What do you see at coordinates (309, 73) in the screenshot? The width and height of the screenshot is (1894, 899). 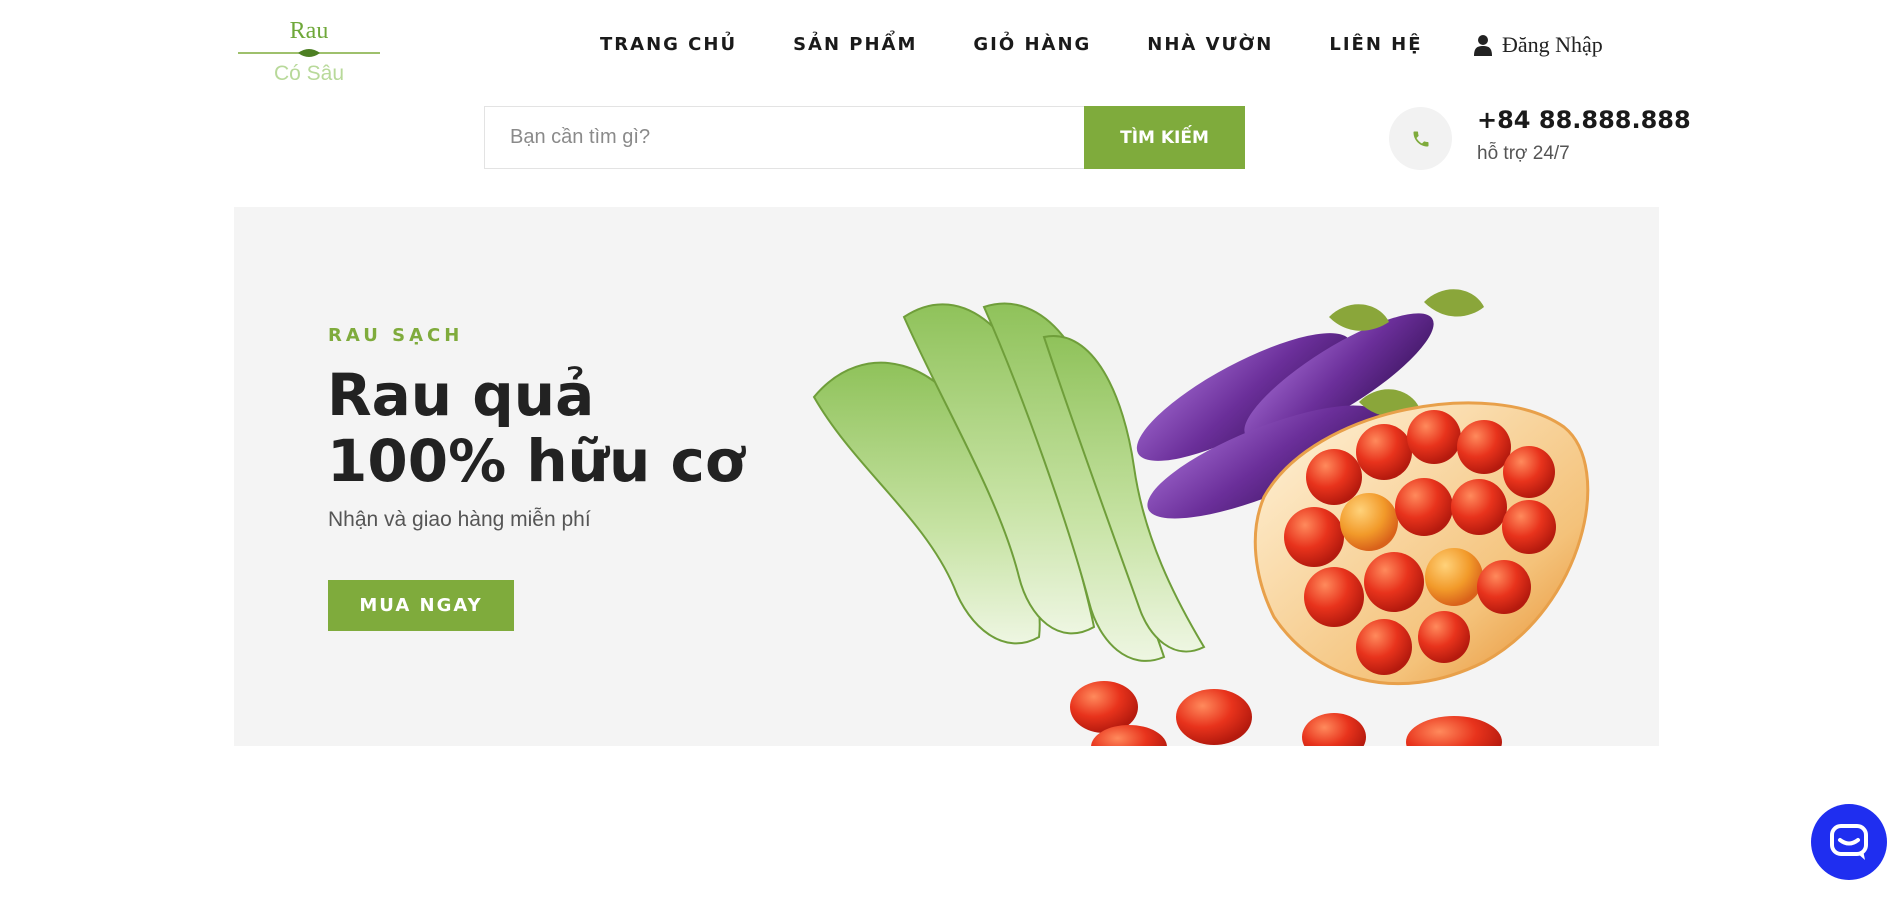 I see `logo-bottom-text: Có Sâu` at bounding box center [309, 73].